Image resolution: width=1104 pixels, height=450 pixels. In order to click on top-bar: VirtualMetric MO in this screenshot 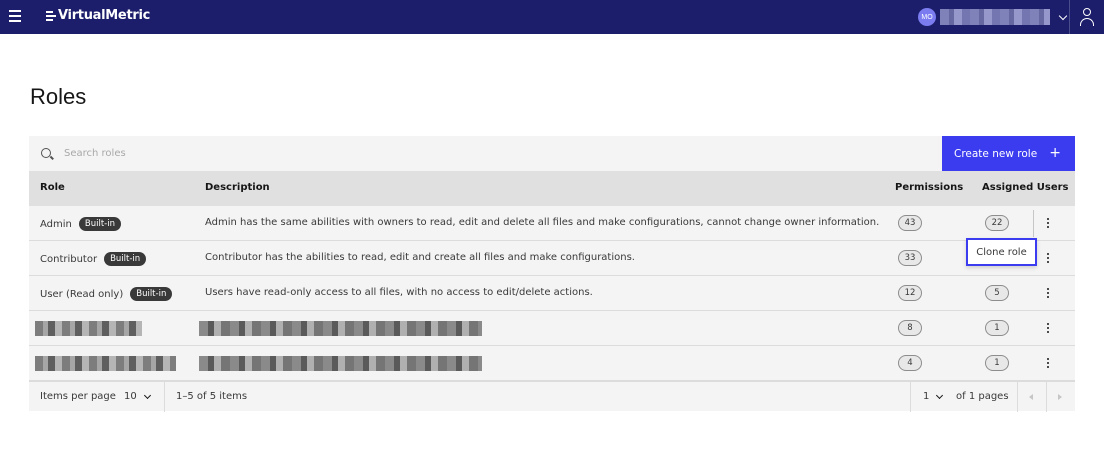, I will do `click(552, 17)`.